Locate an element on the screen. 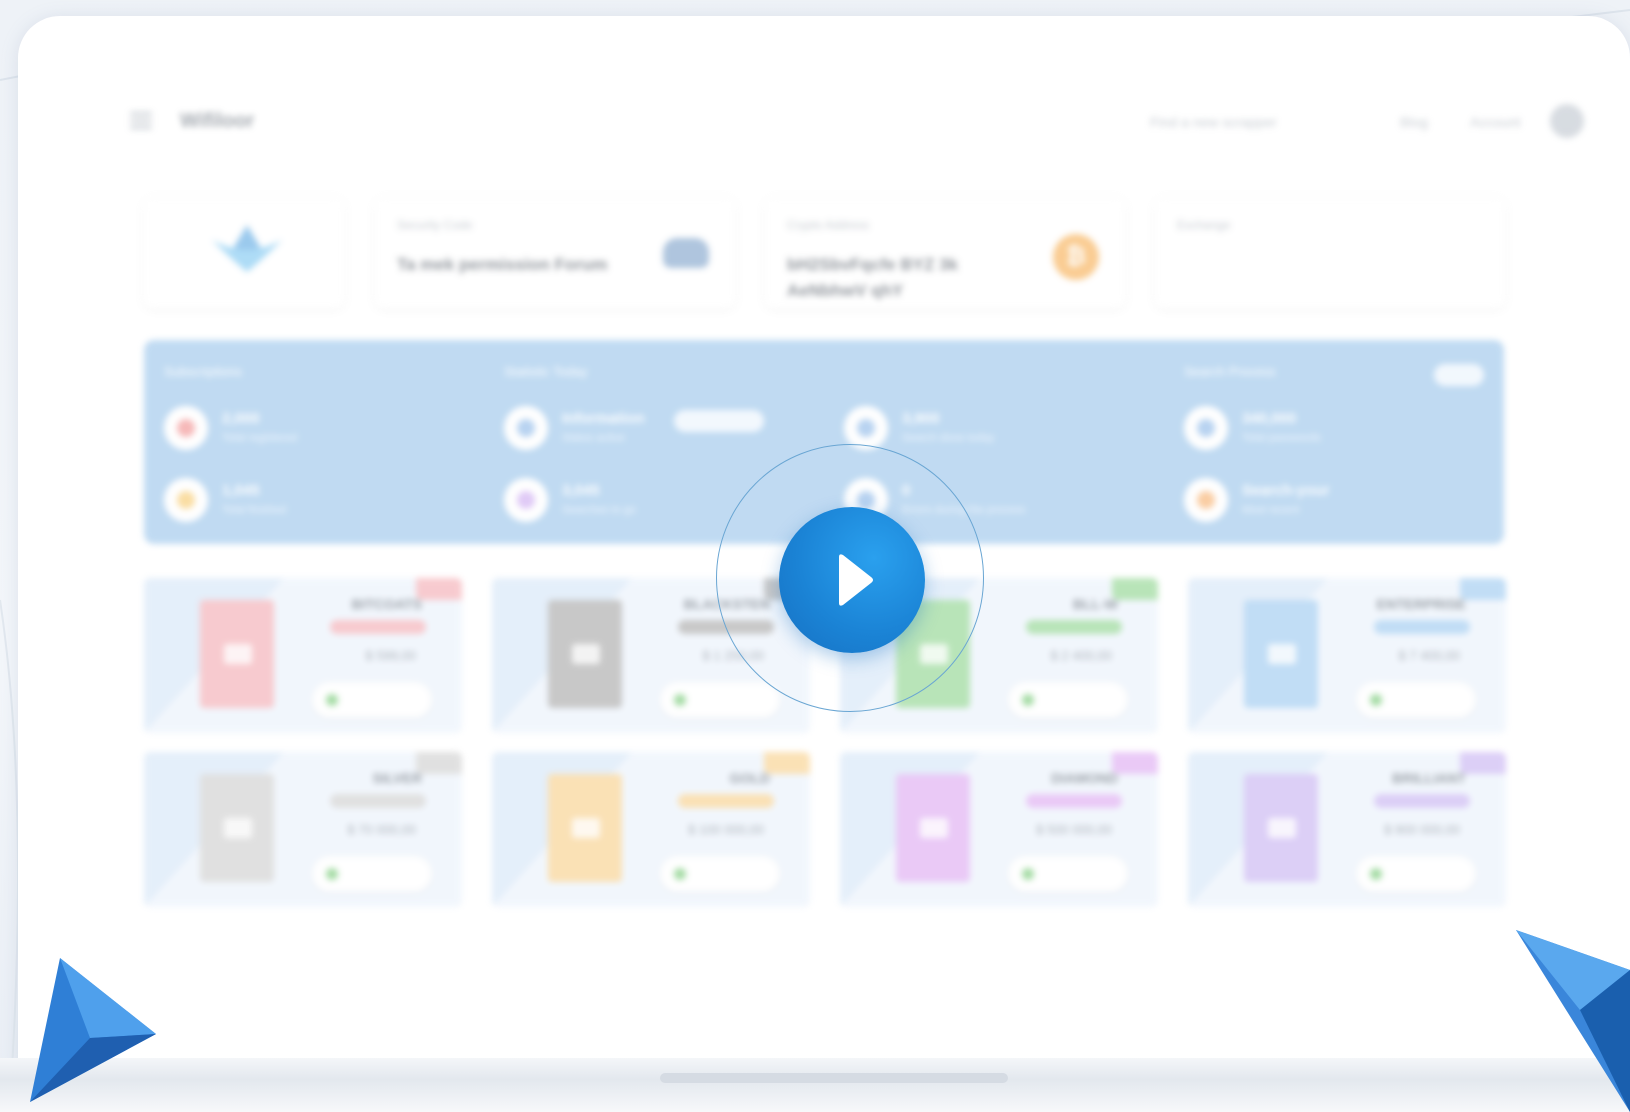 This screenshot has height=1112, width=1630. stats-col-title: Subscriptions is located at coordinates (203, 371).